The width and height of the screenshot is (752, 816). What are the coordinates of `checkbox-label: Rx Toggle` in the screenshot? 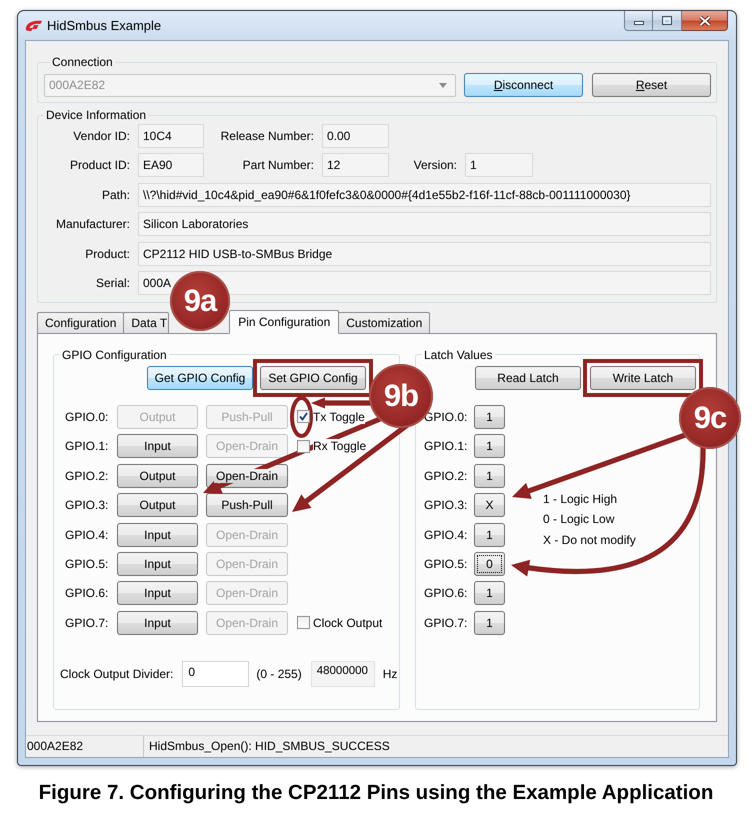 It's located at (339, 446).